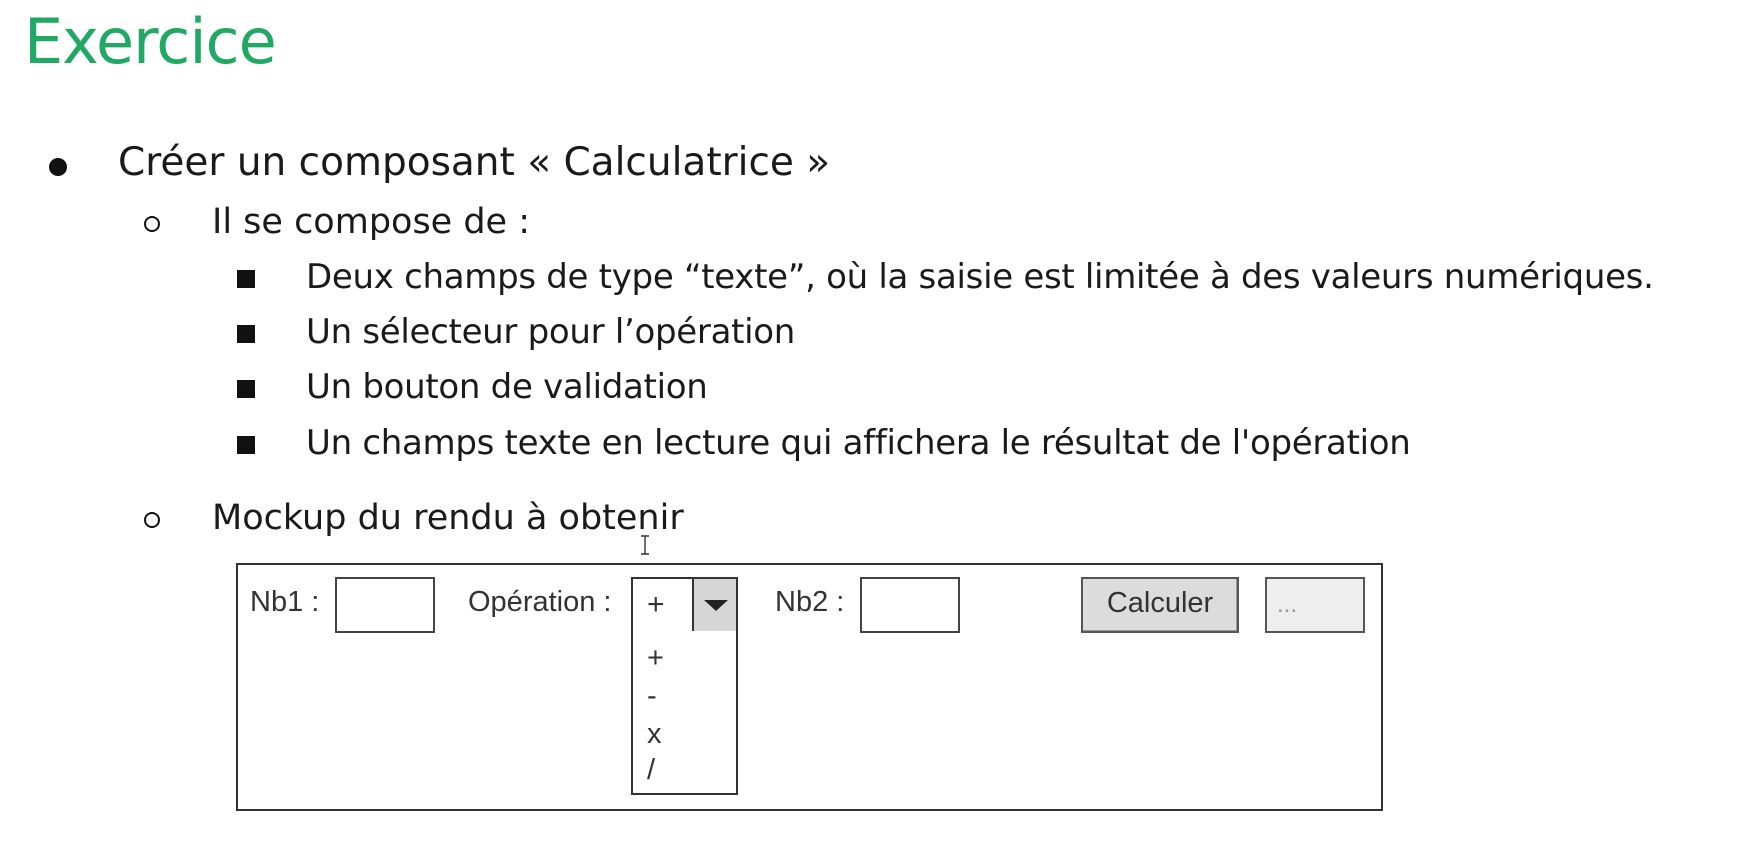 This screenshot has width=1740, height=852. What do you see at coordinates (645, 545) in the screenshot?
I see `text-cursor-icon` at bounding box center [645, 545].